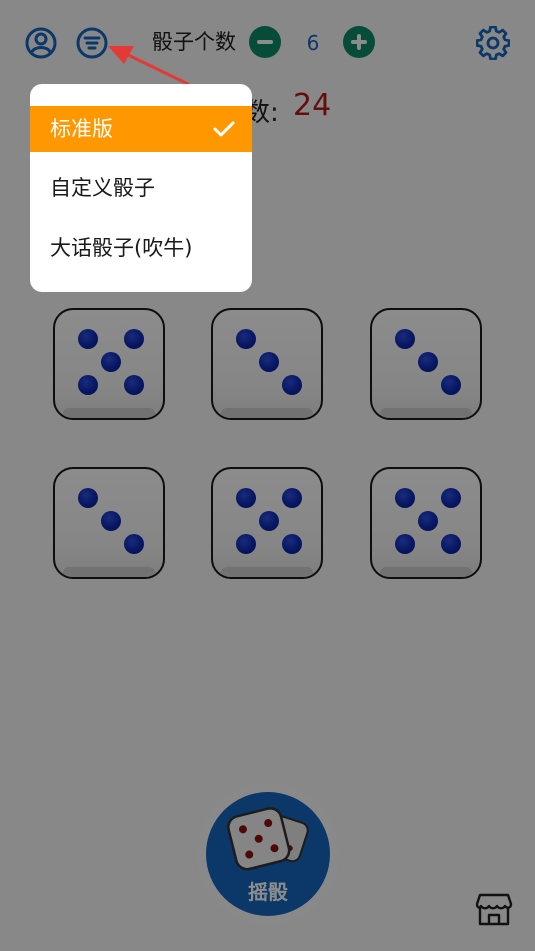 The width and height of the screenshot is (535, 951). I want to click on menu-item-custom: 自定义骰子, so click(141, 188).